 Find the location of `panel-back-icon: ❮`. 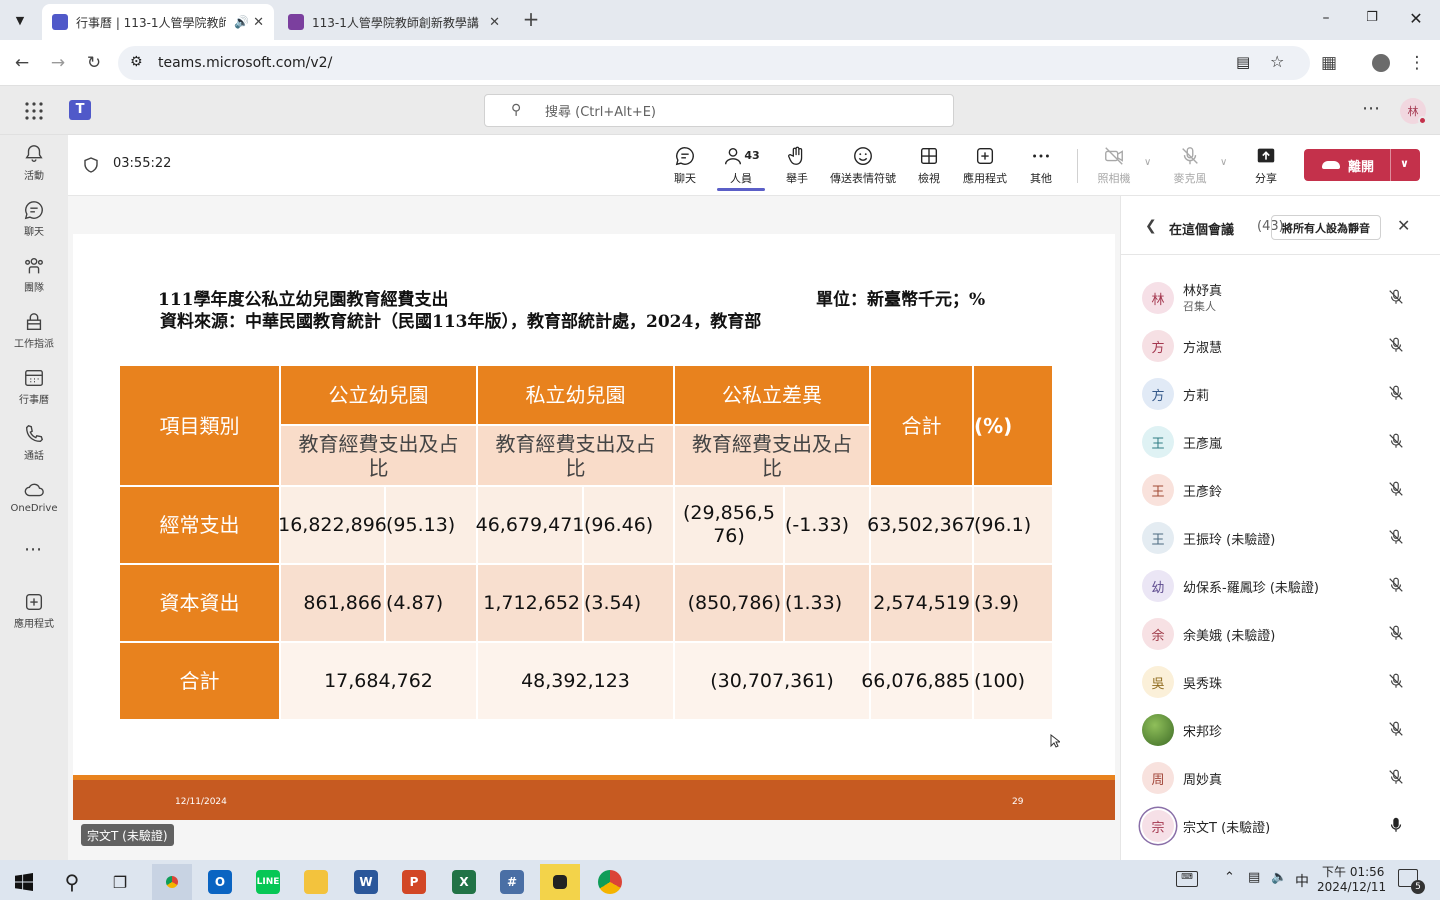

panel-back-icon: ❮ is located at coordinates (1151, 226).